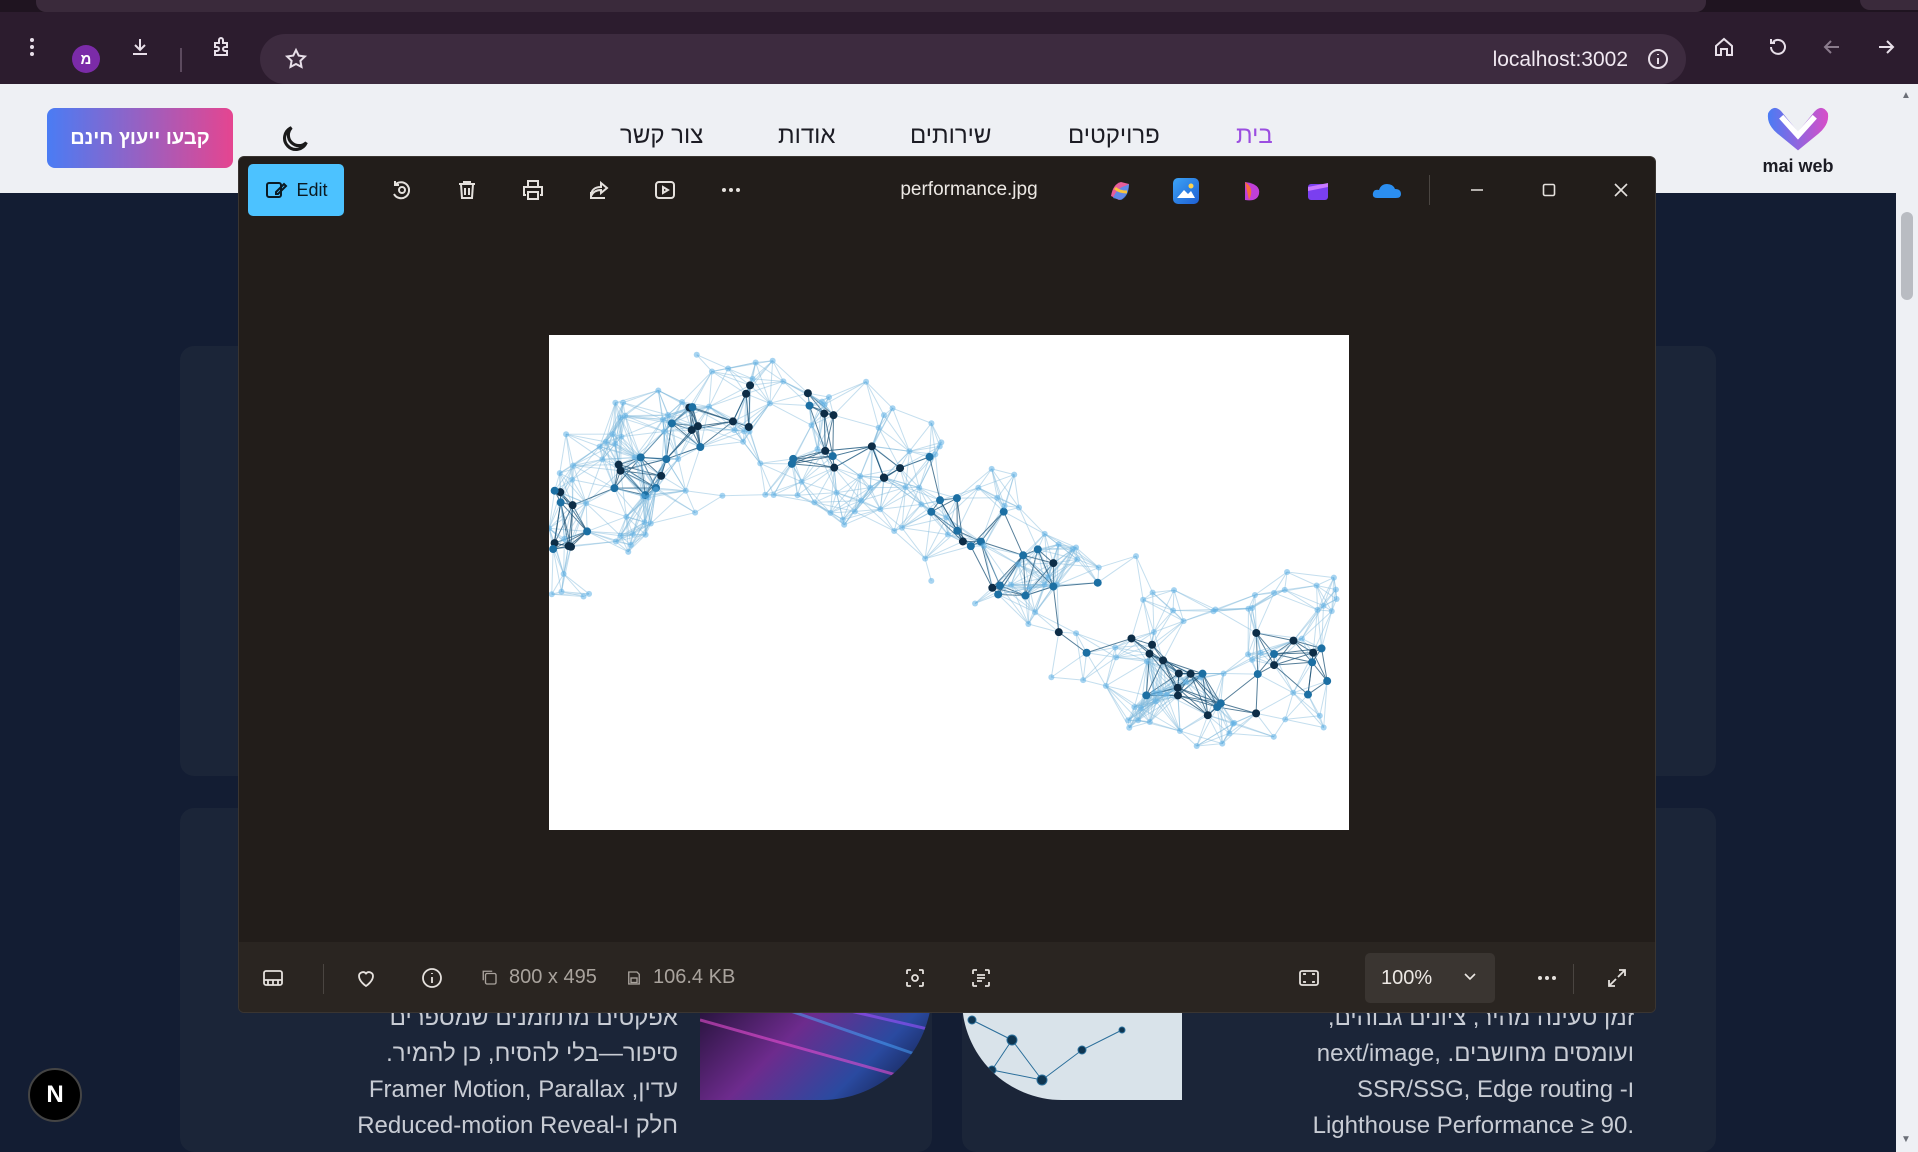 This screenshot has height=1152, width=1918. I want to click on photos-bottom-bar: 800 x 495 106.4 KB 100%, so click(947, 977).